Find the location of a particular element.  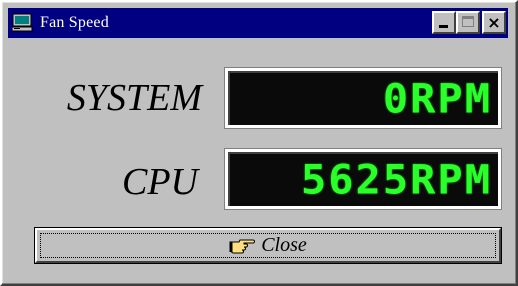

close-window-button: × is located at coordinates (494, 22).